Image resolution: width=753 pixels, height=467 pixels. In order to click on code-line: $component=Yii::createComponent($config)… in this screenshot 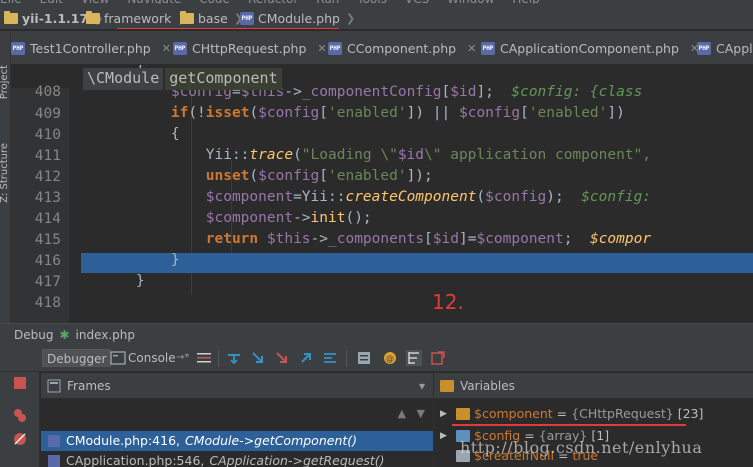, I will do `click(428, 197)`.